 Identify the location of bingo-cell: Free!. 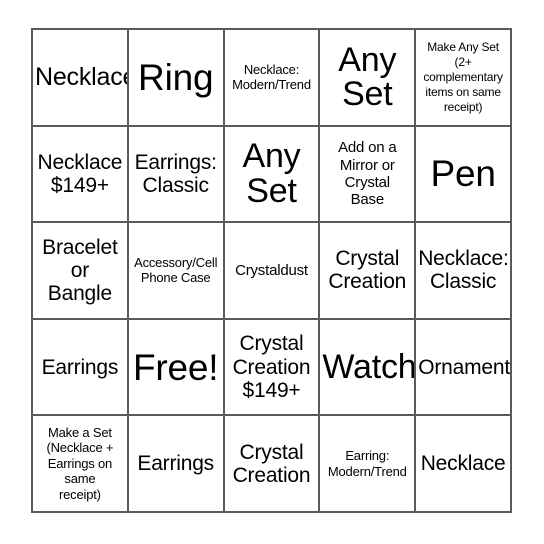
(176, 368).